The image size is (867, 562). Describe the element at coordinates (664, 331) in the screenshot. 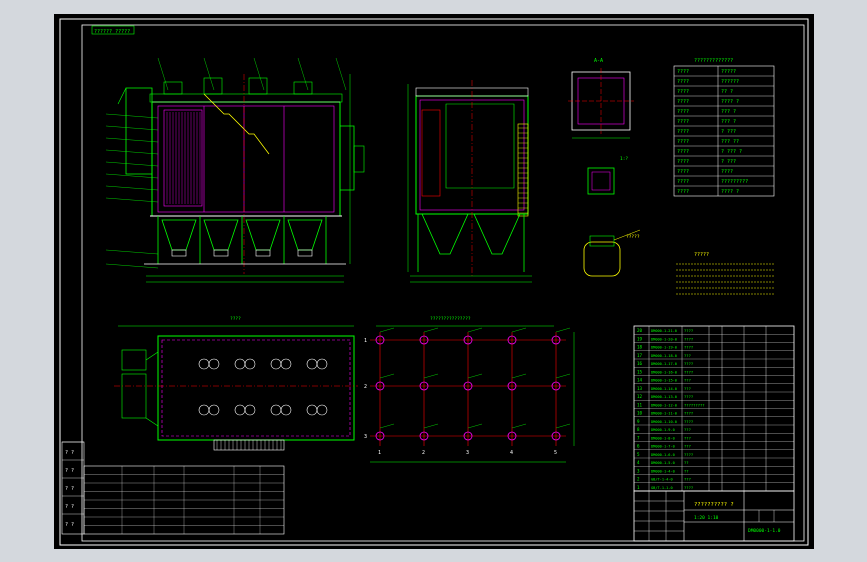

I see `bom-code: DM000-1-21-0` at that location.